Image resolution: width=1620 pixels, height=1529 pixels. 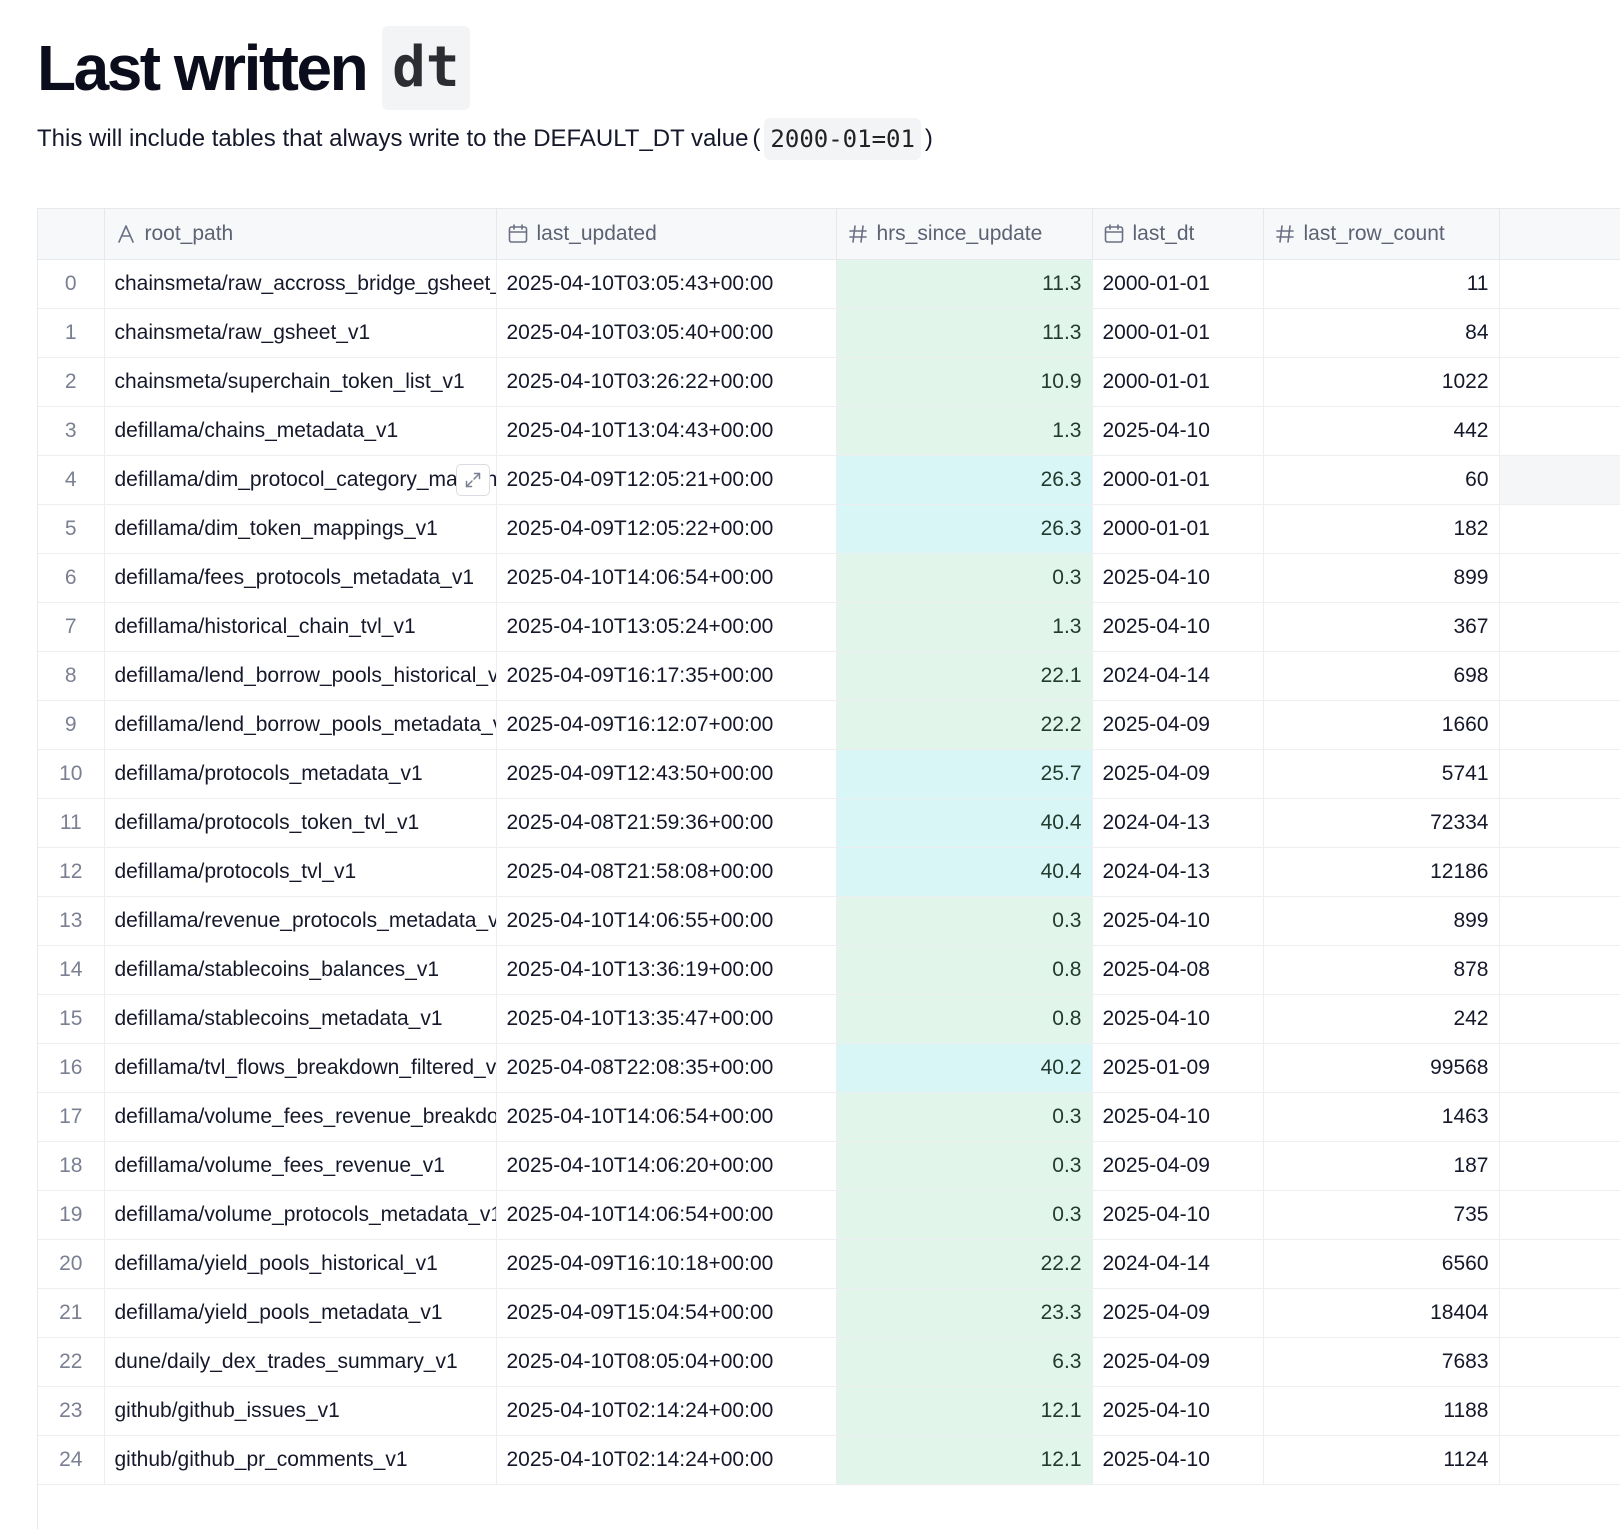 What do you see at coordinates (1381, 1019) in the screenshot?
I see `last-row-count-cell: 242` at bounding box center [1381, 1019].